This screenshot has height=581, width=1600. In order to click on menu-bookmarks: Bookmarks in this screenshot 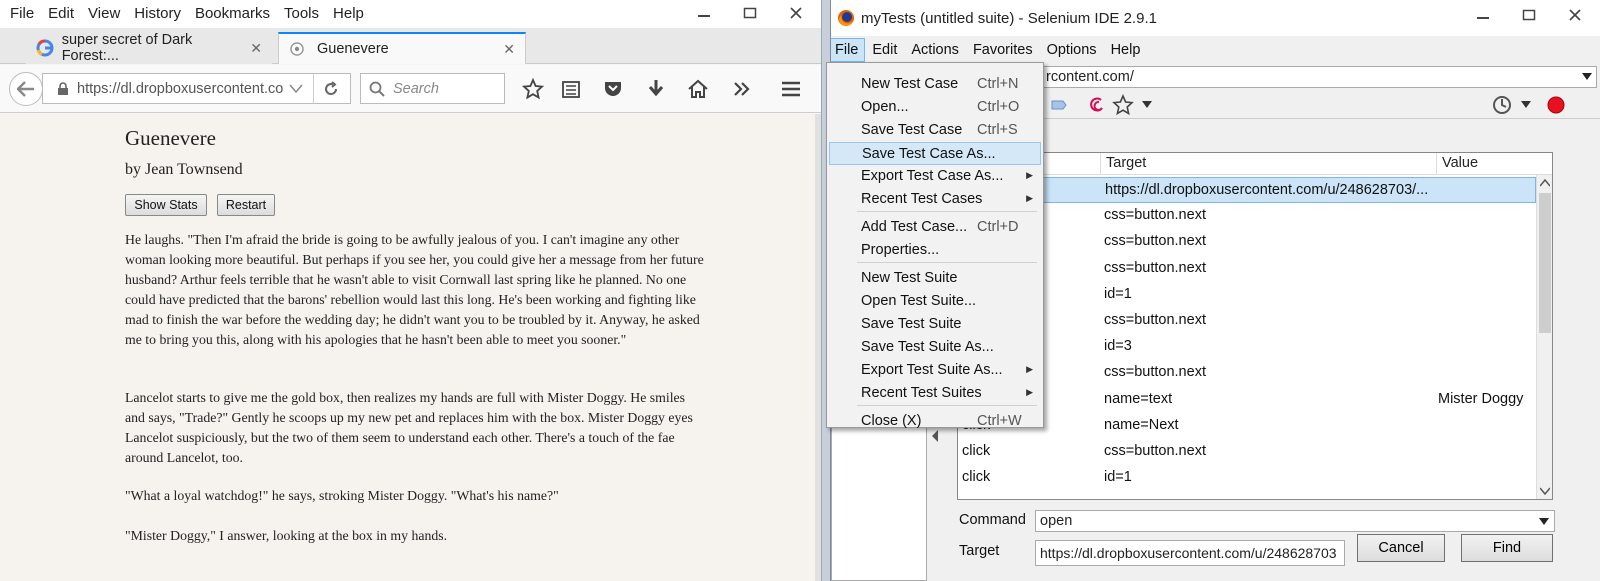, I will do `click(232, 14)`.